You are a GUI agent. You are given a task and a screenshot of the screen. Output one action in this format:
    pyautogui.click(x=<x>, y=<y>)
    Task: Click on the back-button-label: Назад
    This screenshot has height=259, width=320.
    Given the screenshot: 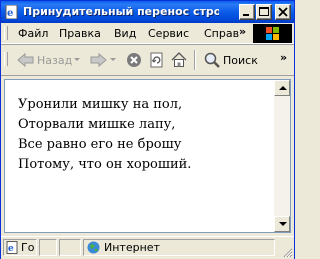 What is the action you would take?
    pyautogui.click(x=54, y=60)
    